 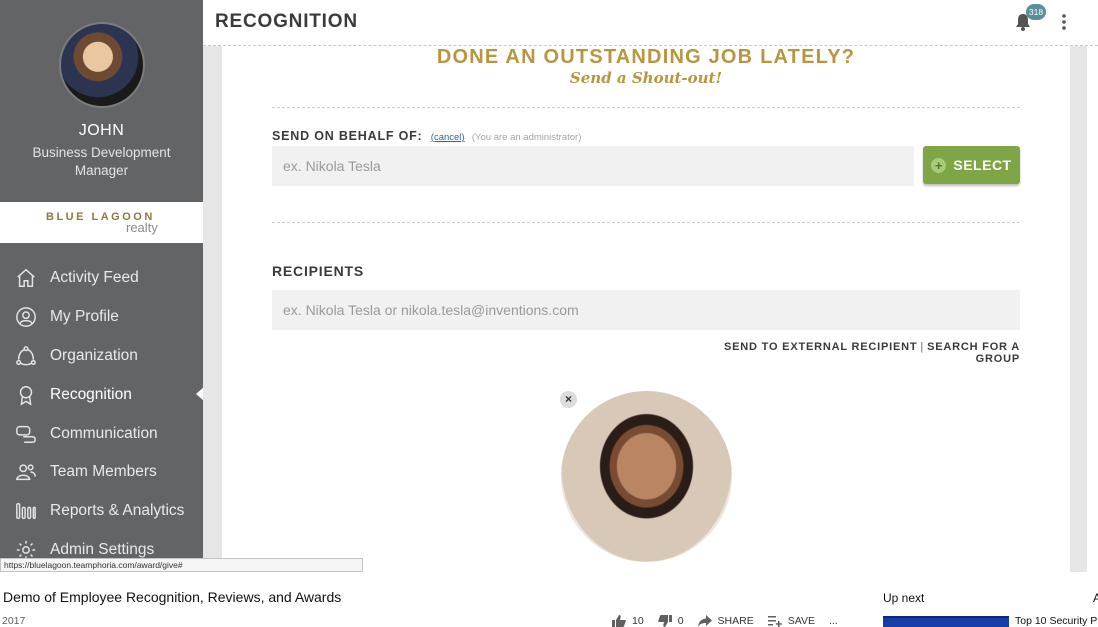 What do you see at coordinates (1064, 22) in the screenshot?
I see `more-menu-icon` at bounding box center [1064, 22].